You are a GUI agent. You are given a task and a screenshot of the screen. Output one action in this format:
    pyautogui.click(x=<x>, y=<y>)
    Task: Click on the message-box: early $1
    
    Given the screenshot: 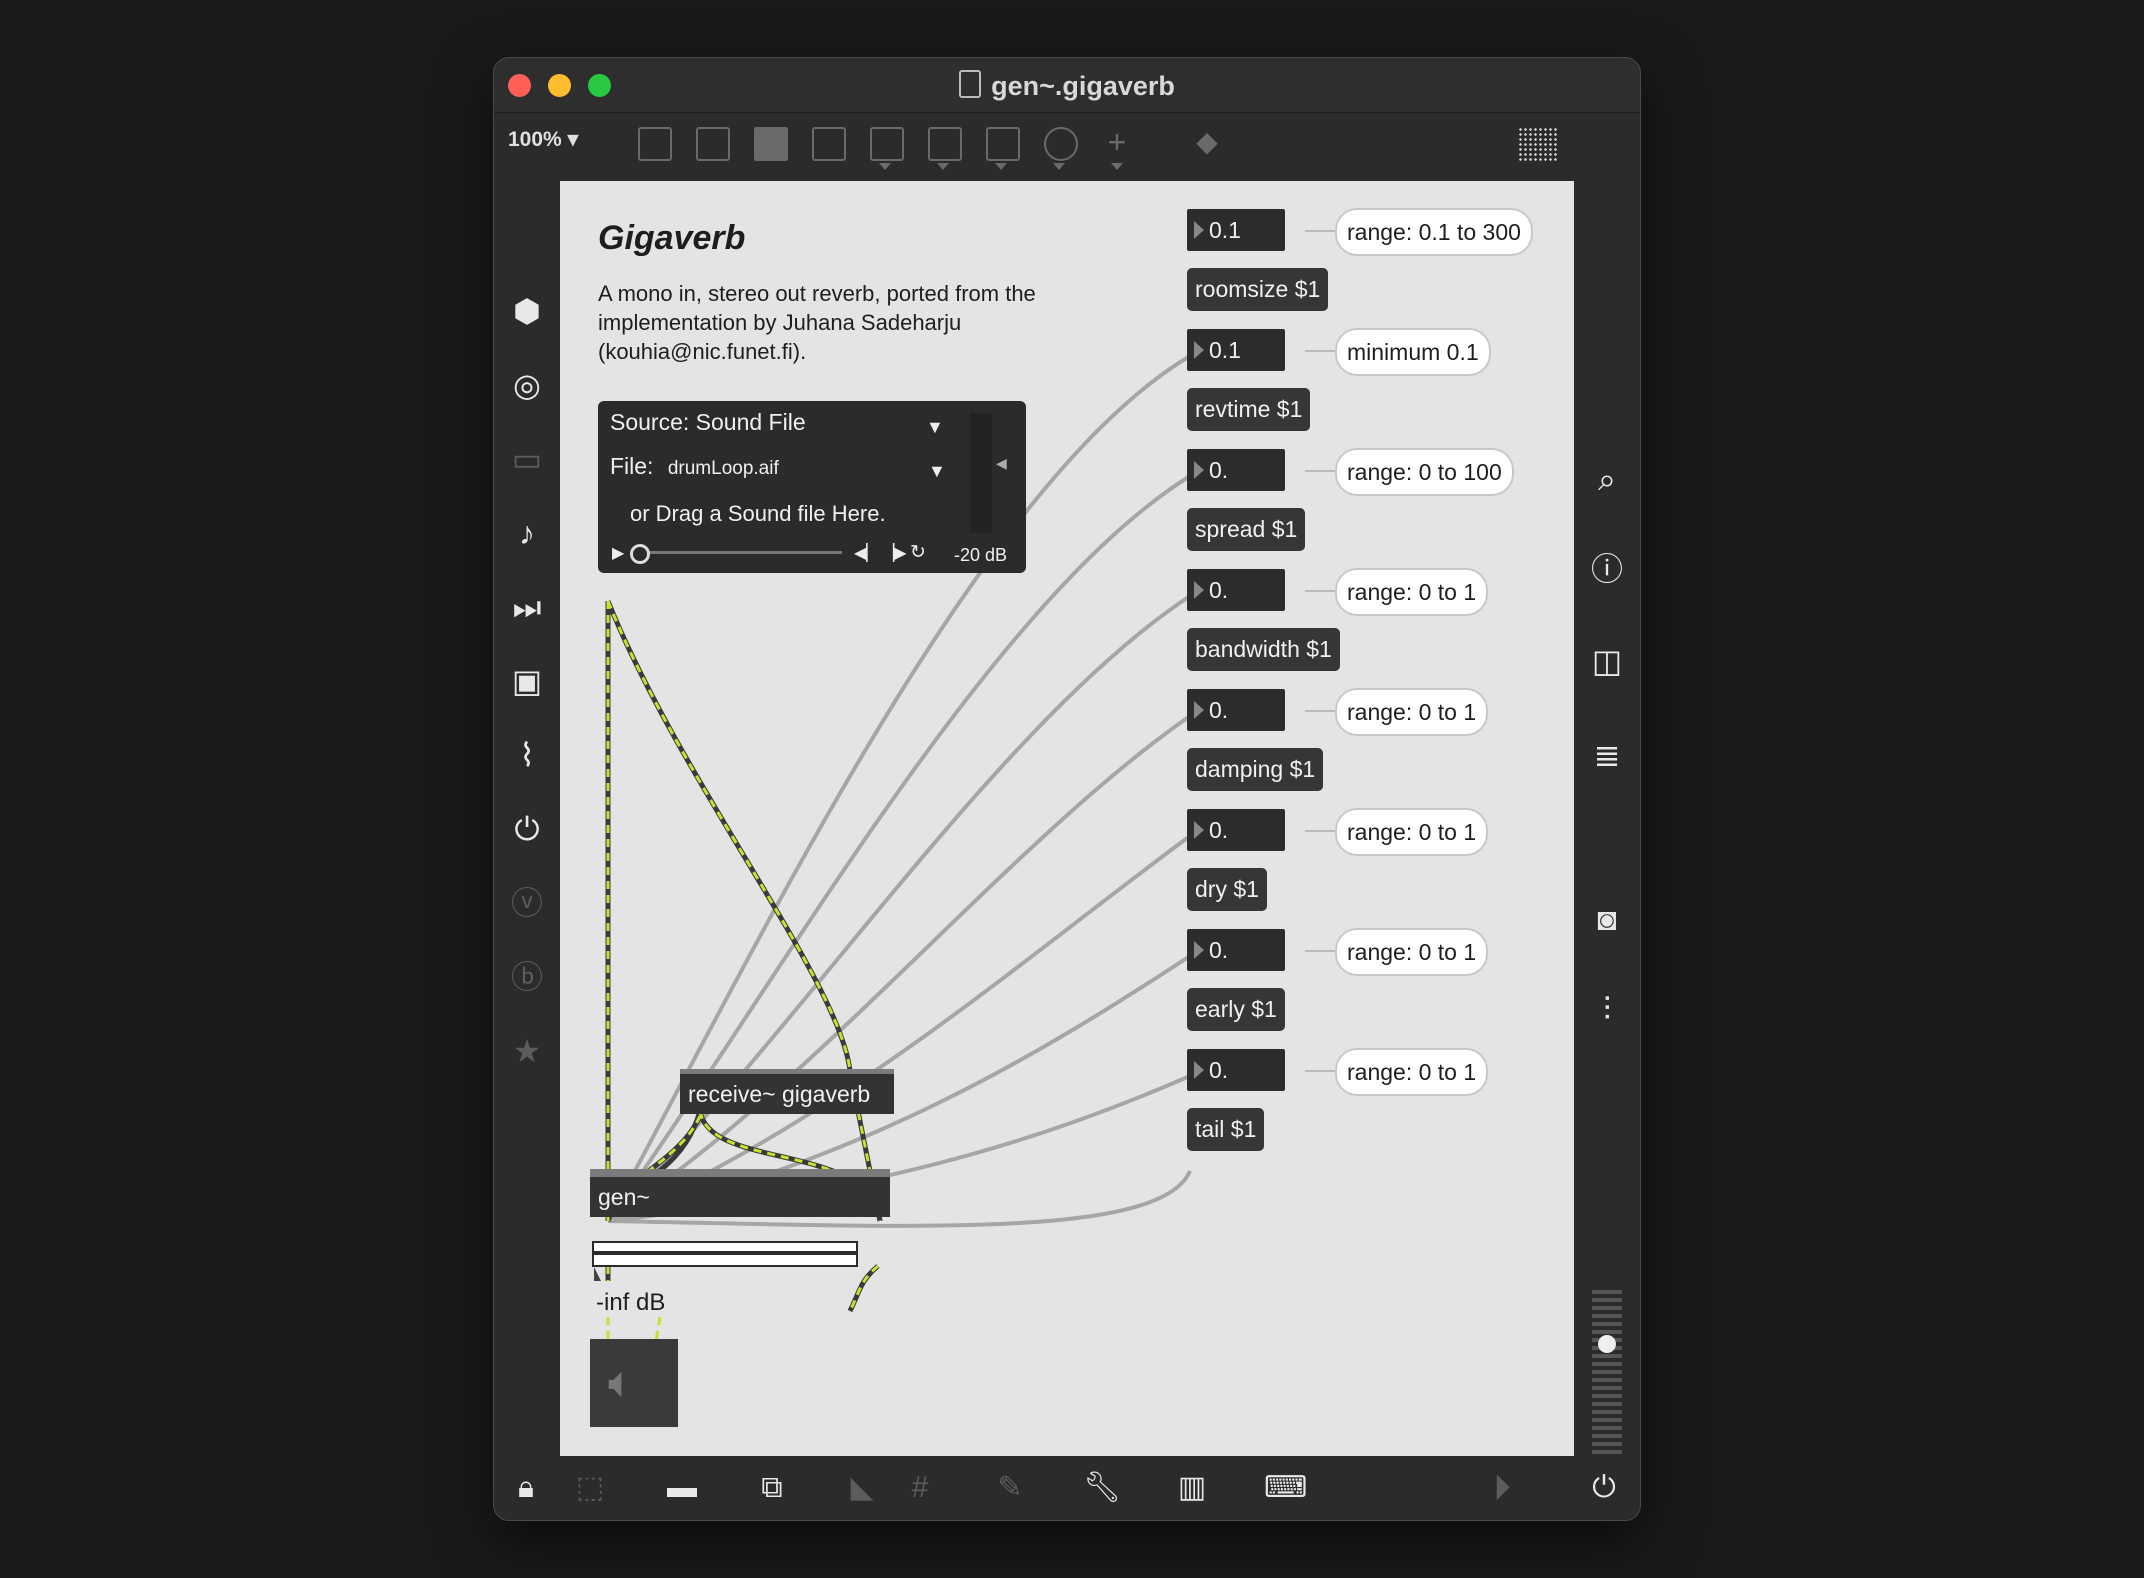 What is the action you would take?
    pyautogui.click(x=1236, y=1009)
    